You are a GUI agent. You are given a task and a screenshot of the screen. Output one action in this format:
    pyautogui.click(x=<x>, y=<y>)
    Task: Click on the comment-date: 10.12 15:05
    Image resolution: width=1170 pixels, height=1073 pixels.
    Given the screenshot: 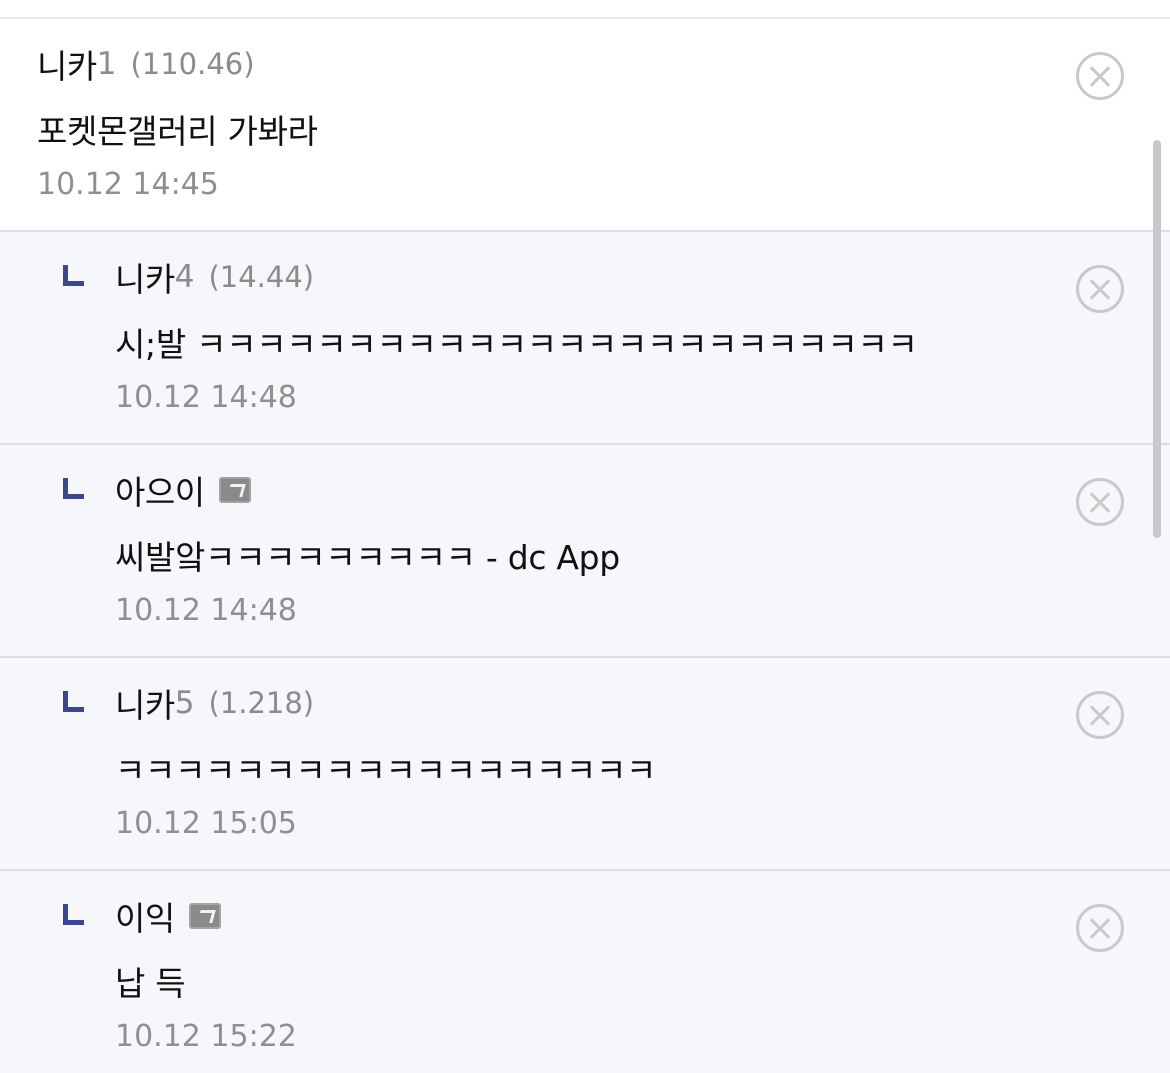 What is the action you would take?
    pyautogui.click(x=206, y=823)
    